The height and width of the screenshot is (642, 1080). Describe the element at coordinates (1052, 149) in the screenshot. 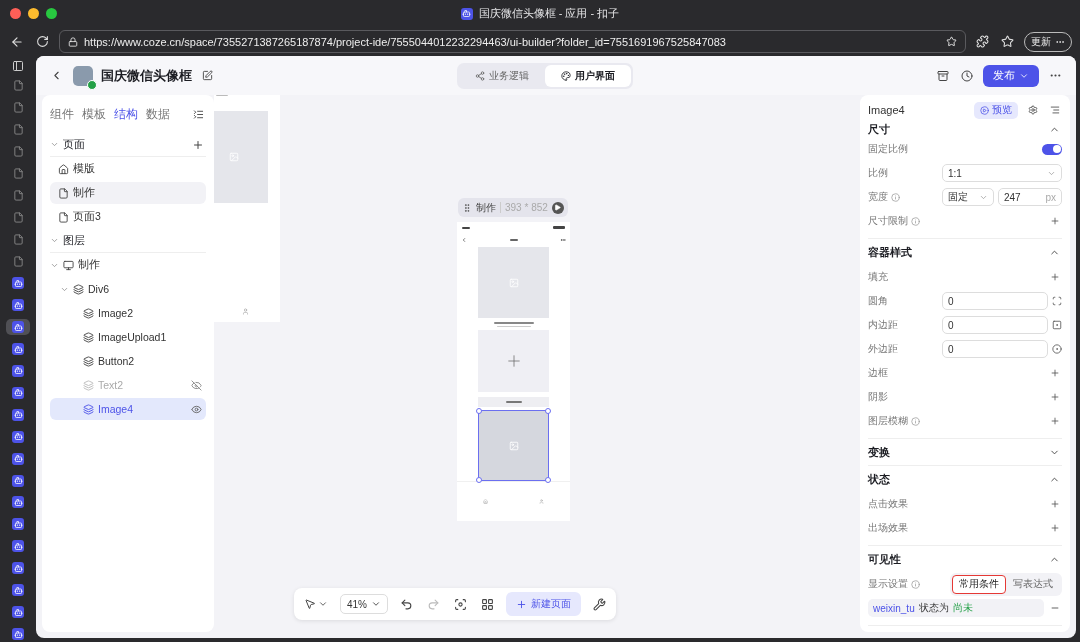

I see `toggle-switch` at that location.